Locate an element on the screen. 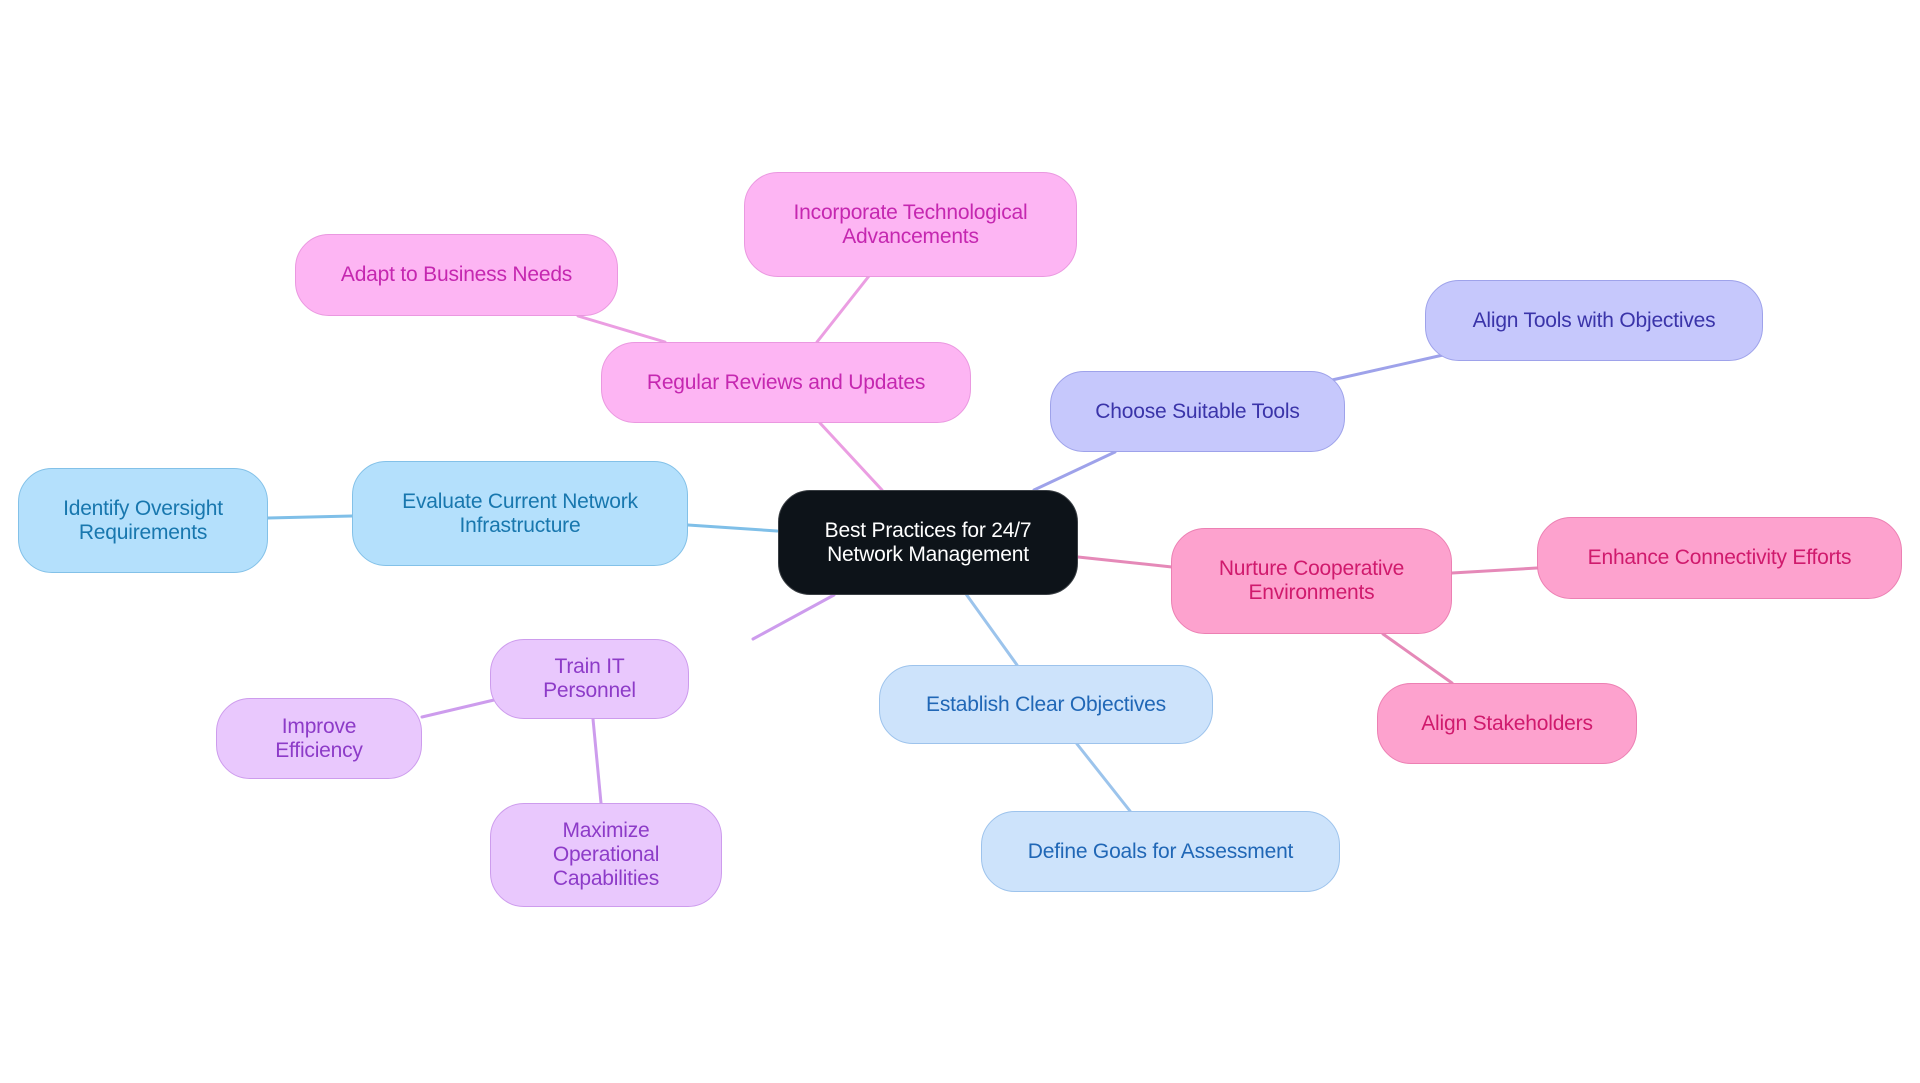 The width and height of the screenshot is (1920, 1083). branch-node-train-it: Train IT Personnel is located at coordinates (589, 679).